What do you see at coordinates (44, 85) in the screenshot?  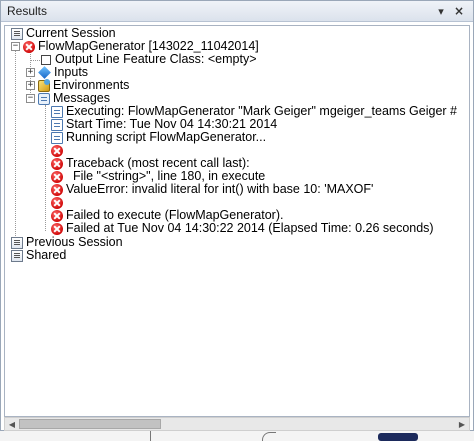 I see `environments-icon` at bounding box center [44, 85].